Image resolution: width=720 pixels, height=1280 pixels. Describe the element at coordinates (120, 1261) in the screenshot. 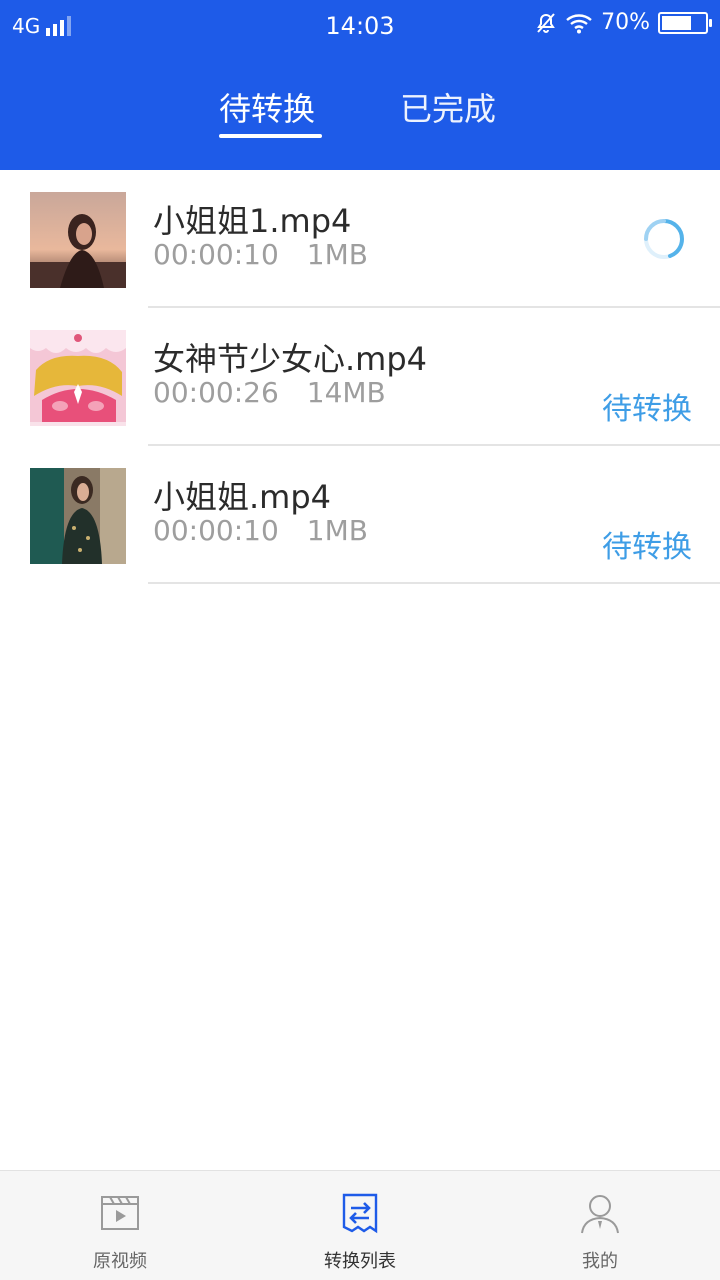

I see `nav-label: 原视频` at that location.